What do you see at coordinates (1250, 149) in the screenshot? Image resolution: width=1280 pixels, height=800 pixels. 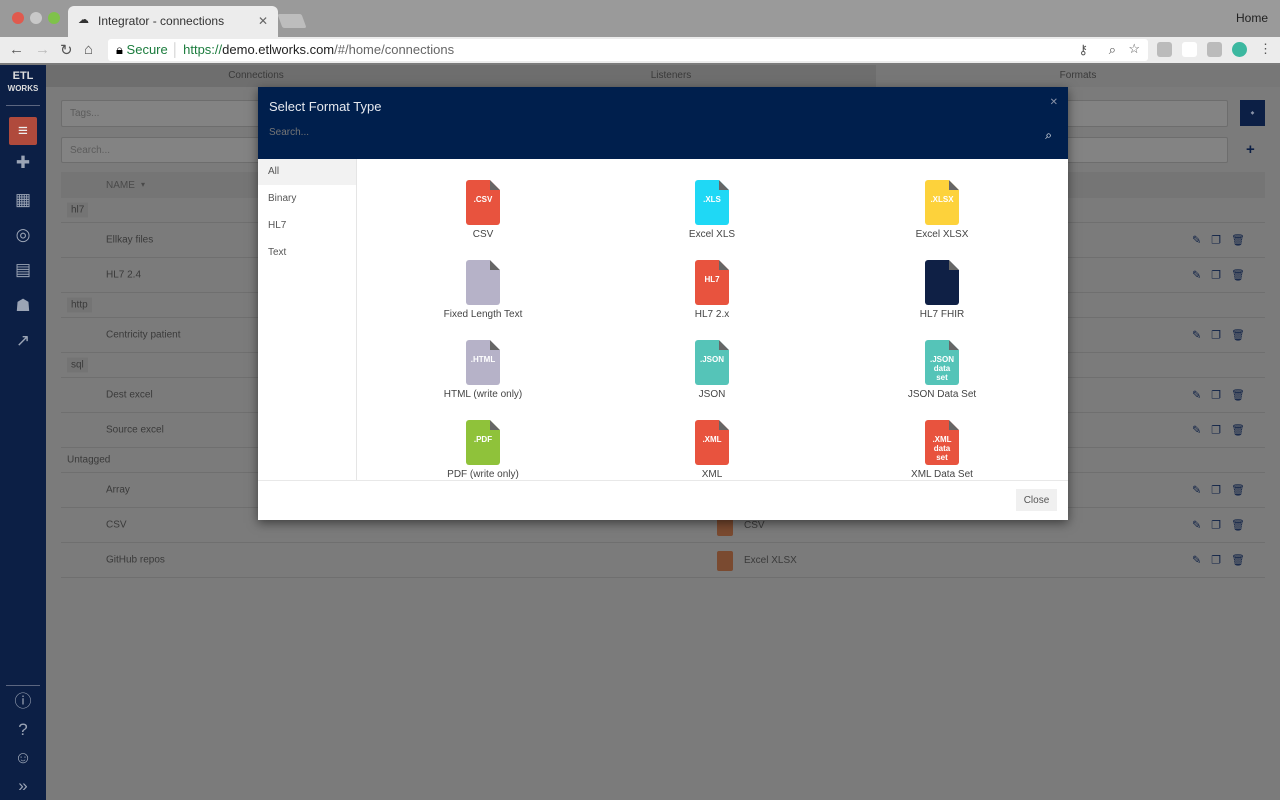 I see `add-icon: +` at bounding box center [1250, 149].